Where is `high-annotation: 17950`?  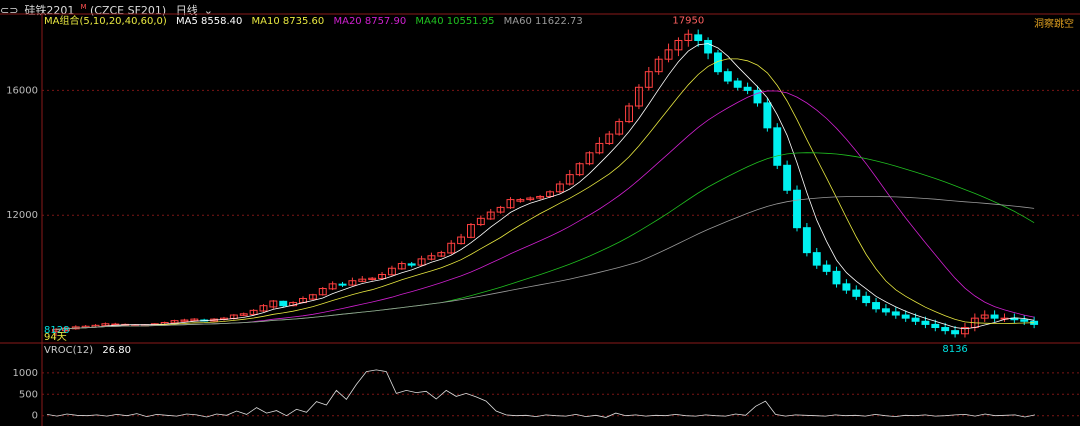 high-annotation: 17950 is located at coordinates (688, 21).